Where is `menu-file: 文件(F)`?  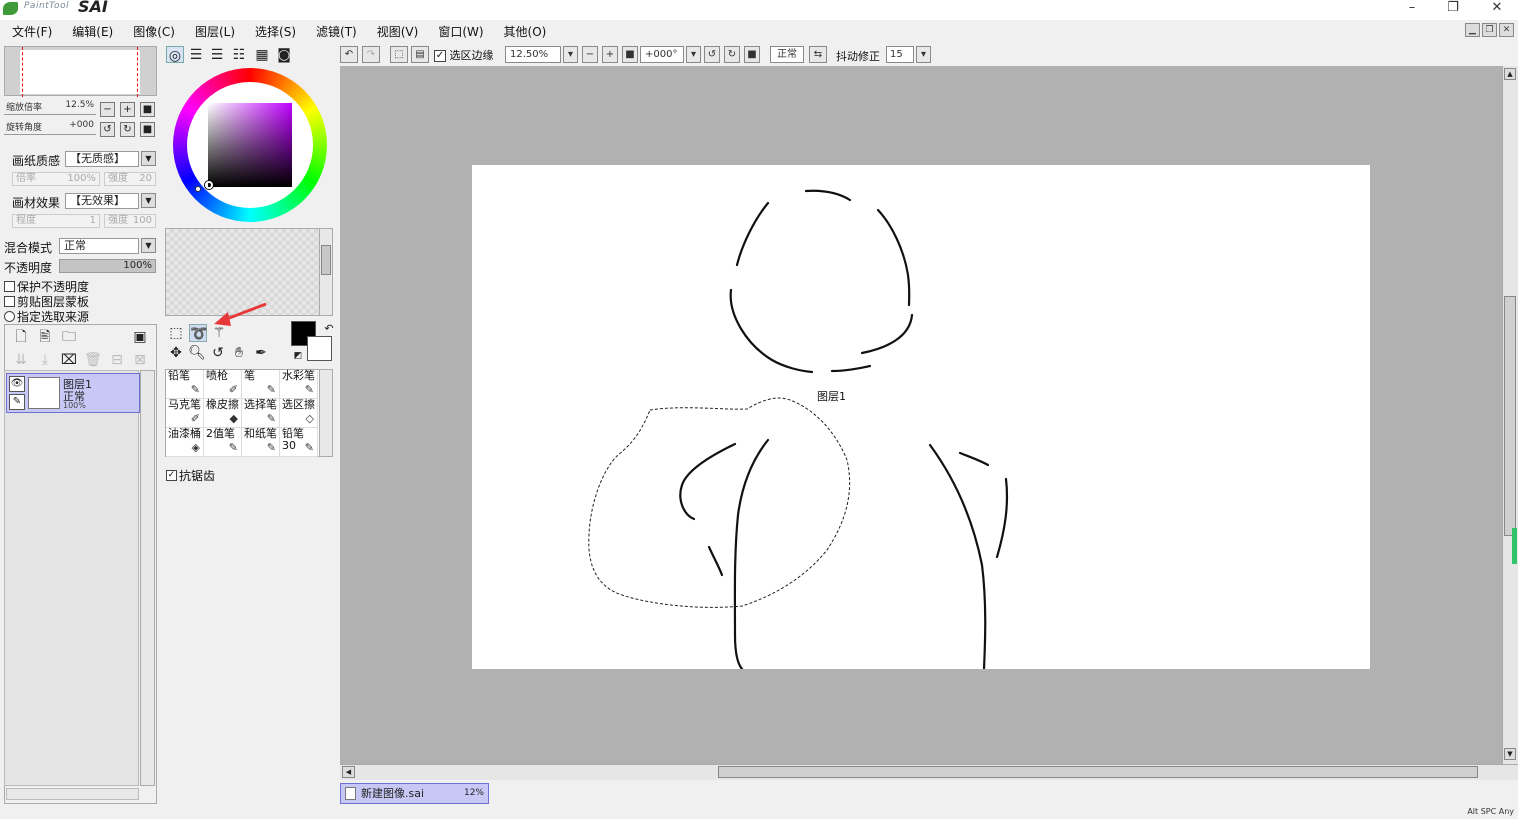 menu-file: 文件(F) is located at coordinates (32, 31).